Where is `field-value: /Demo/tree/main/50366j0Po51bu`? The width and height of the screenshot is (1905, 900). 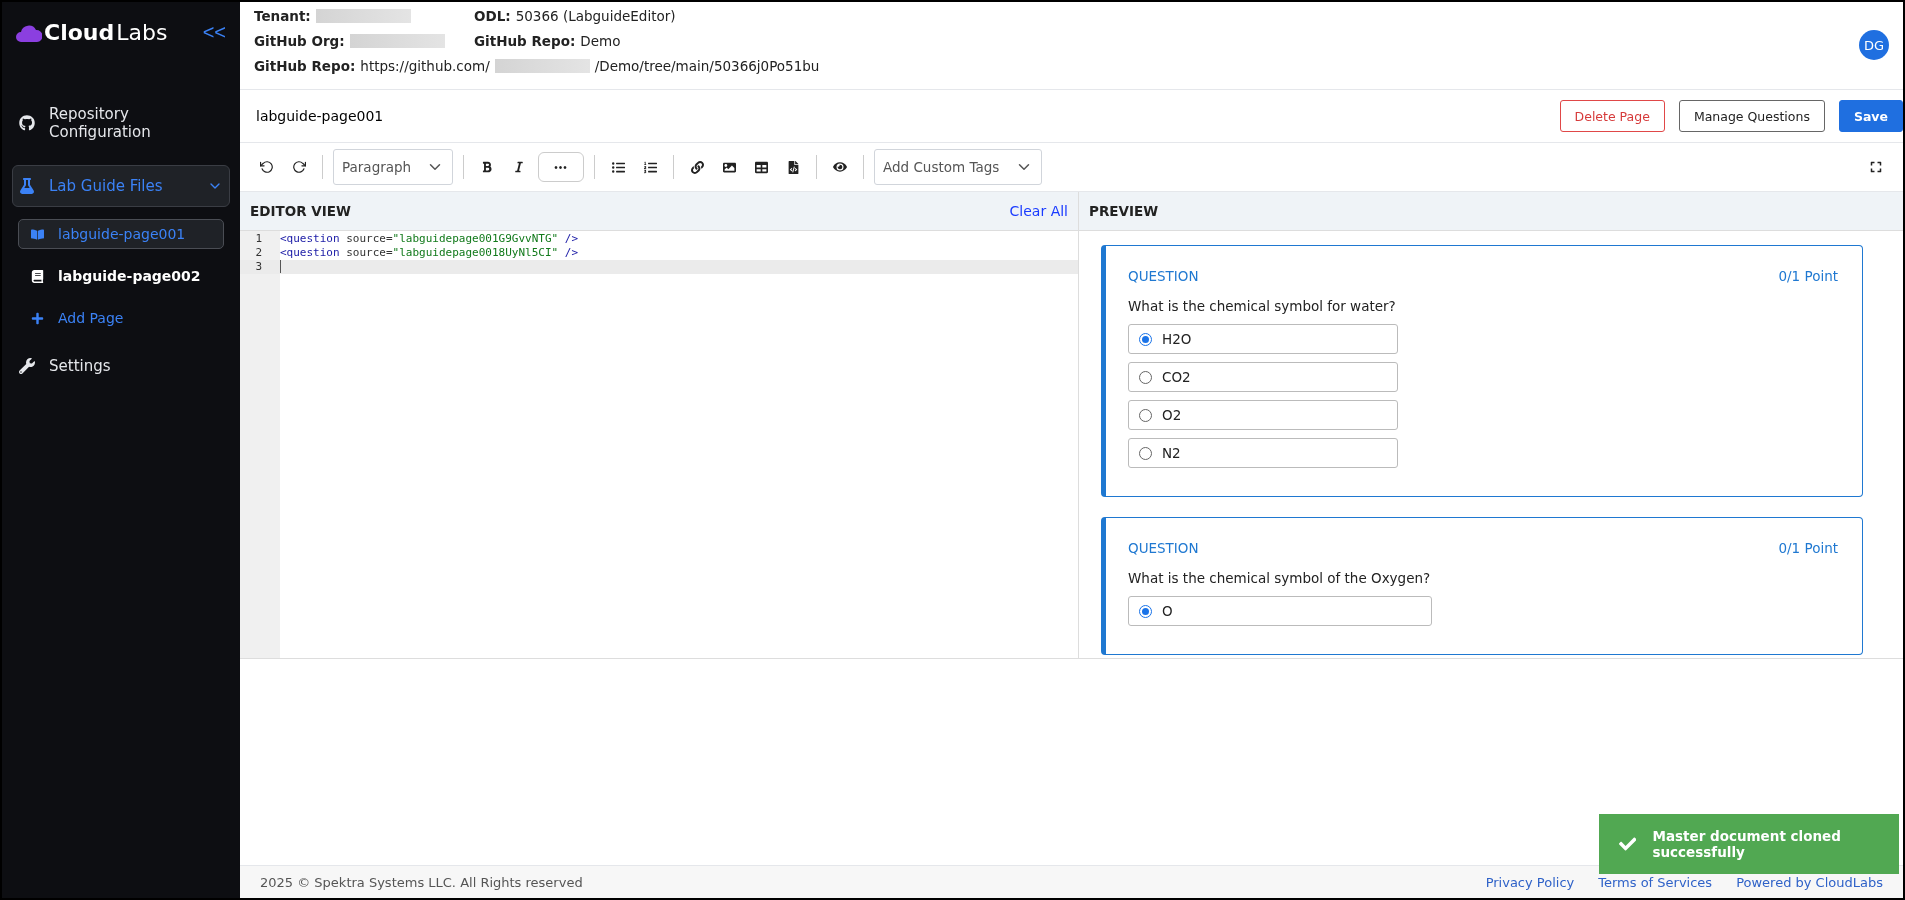
field-value: /Demo/tree/main/50366j0Po51bu is located at coordinates (707, 66).